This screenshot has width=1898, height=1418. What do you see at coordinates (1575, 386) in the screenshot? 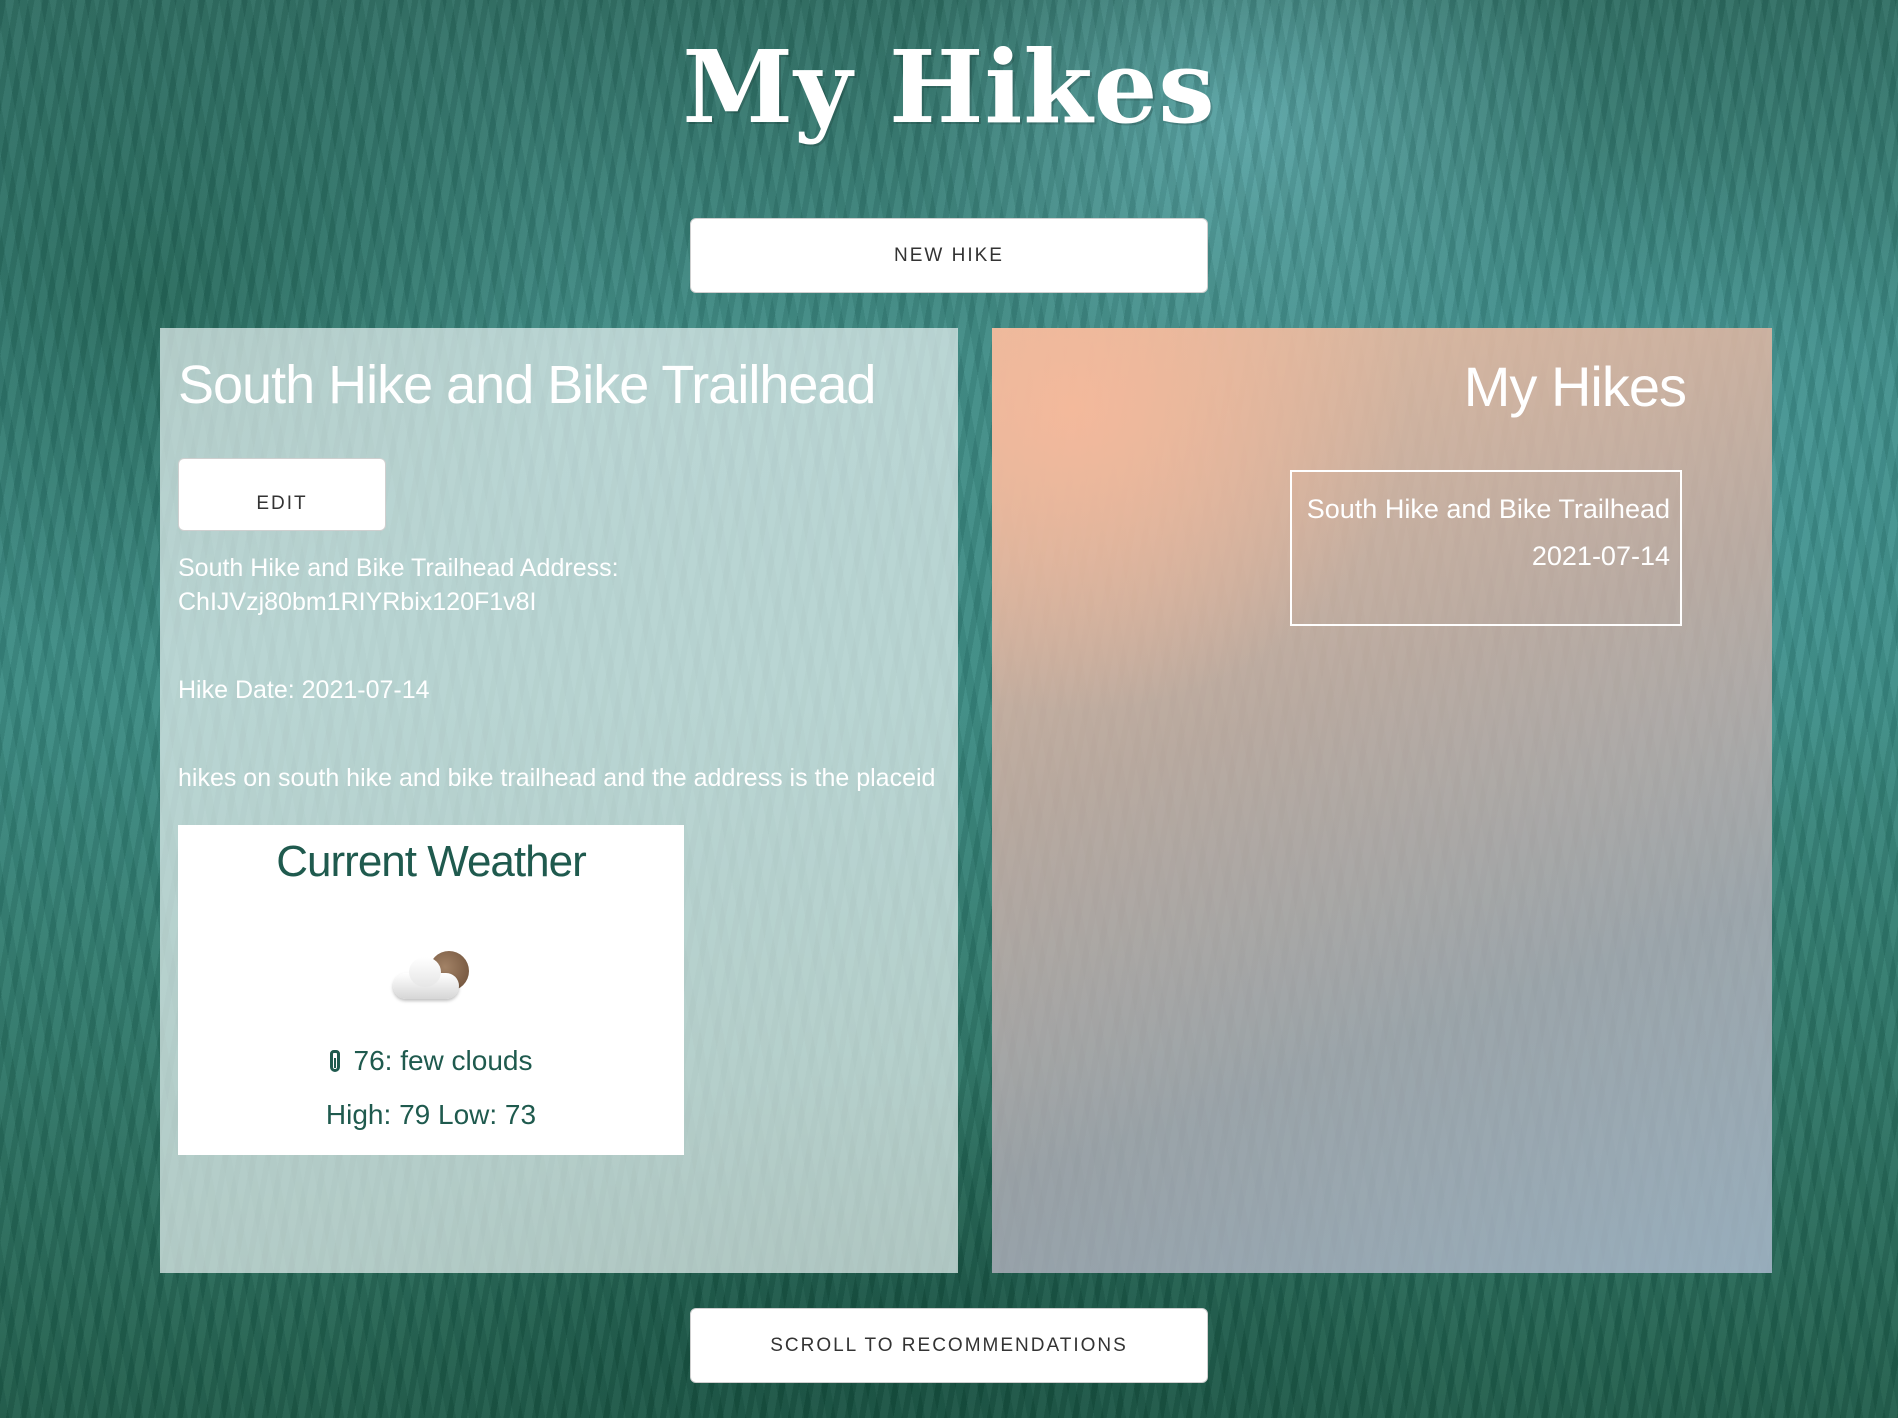
I see `hike-list-title: My Hikes` at bounding box center [1575, 386].